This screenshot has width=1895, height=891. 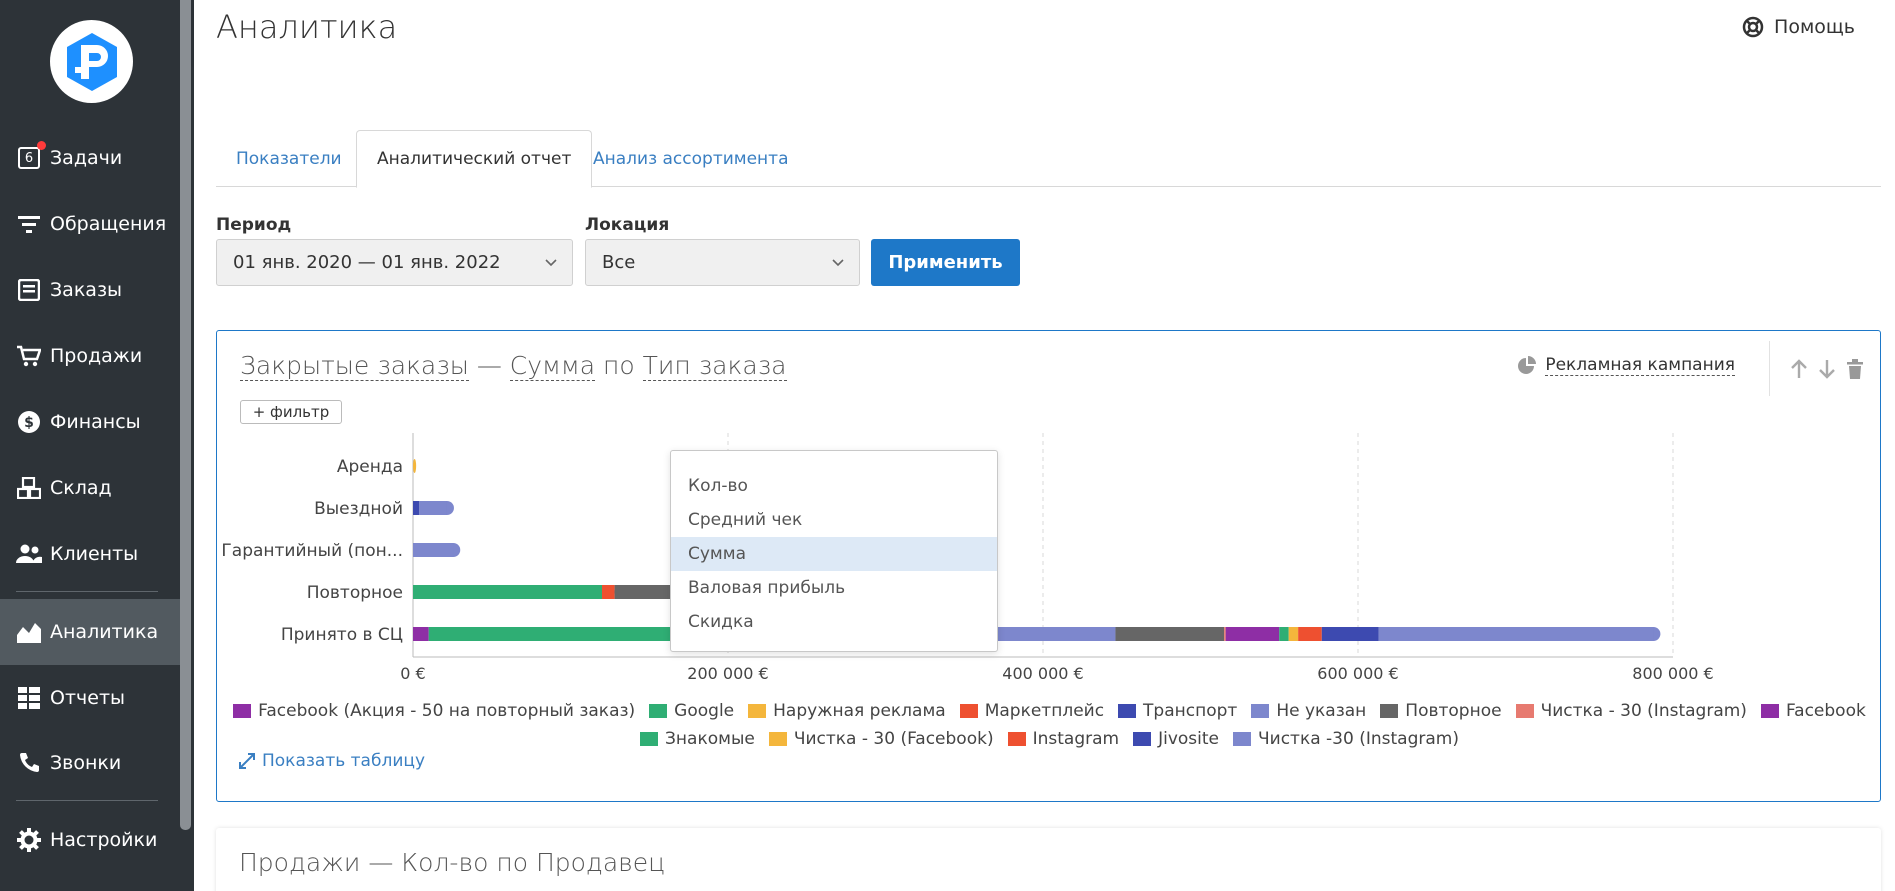 I want to click on sidebar-item-warehouse: Склад, so click(x=90, y=488).